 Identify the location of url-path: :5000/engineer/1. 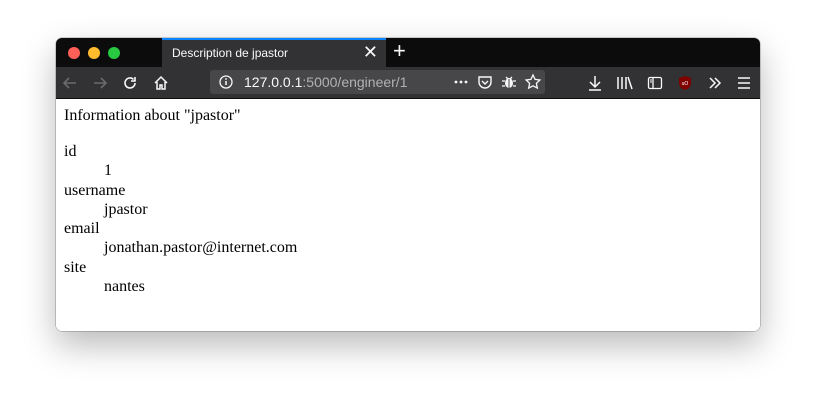
(355, 82).